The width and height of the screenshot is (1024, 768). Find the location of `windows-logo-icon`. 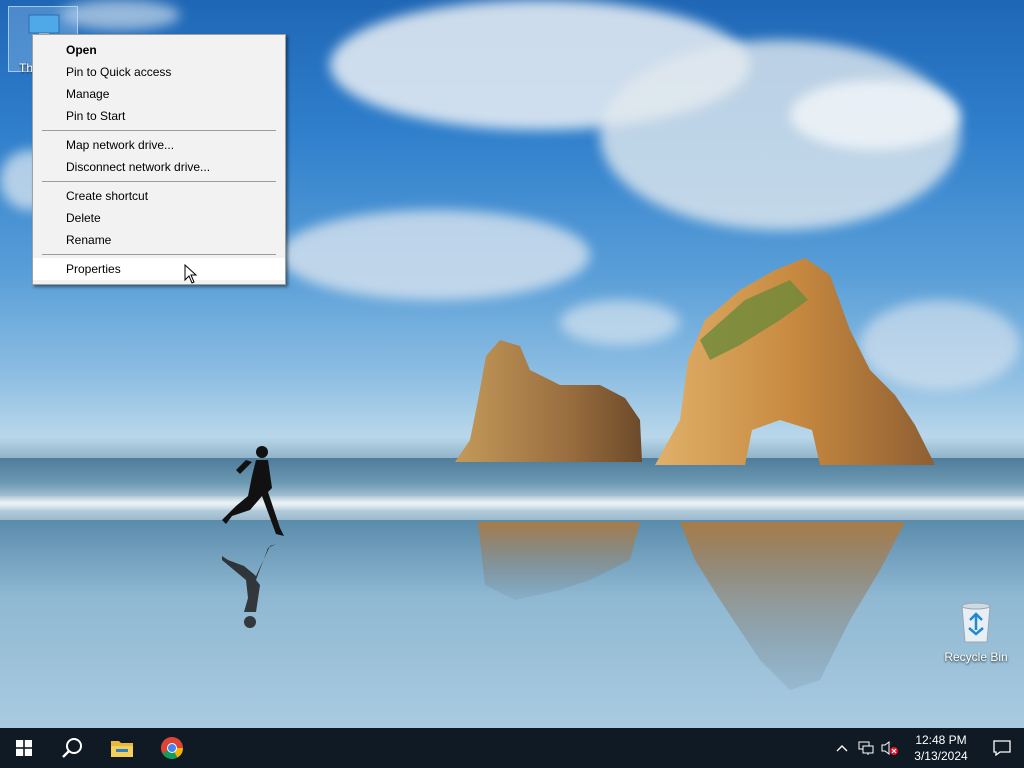

windows-logo-icon is located at coordinates (24, 748).